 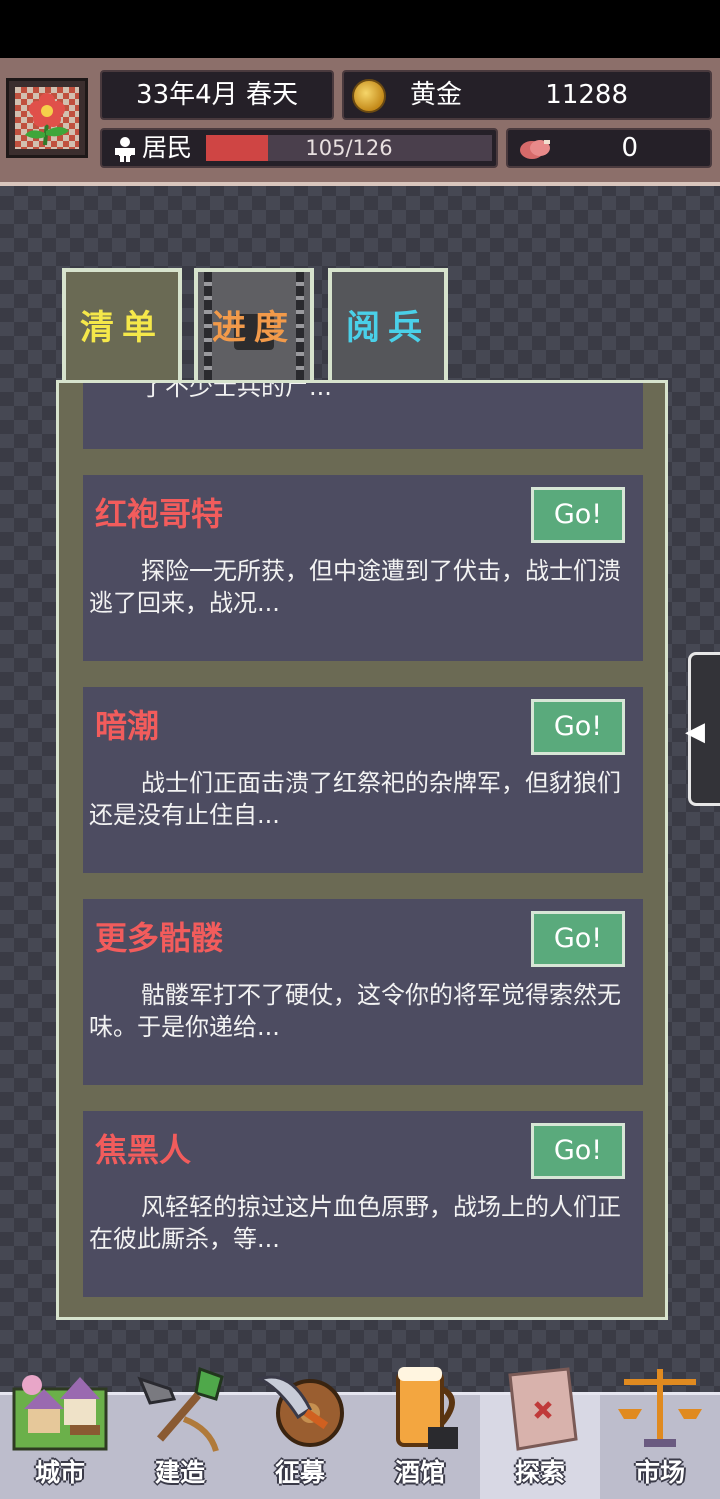 What do you see at coordinates (180, 1409) in the screenshot?
I see `shovel-icon` at bounding box center [180, 1409].